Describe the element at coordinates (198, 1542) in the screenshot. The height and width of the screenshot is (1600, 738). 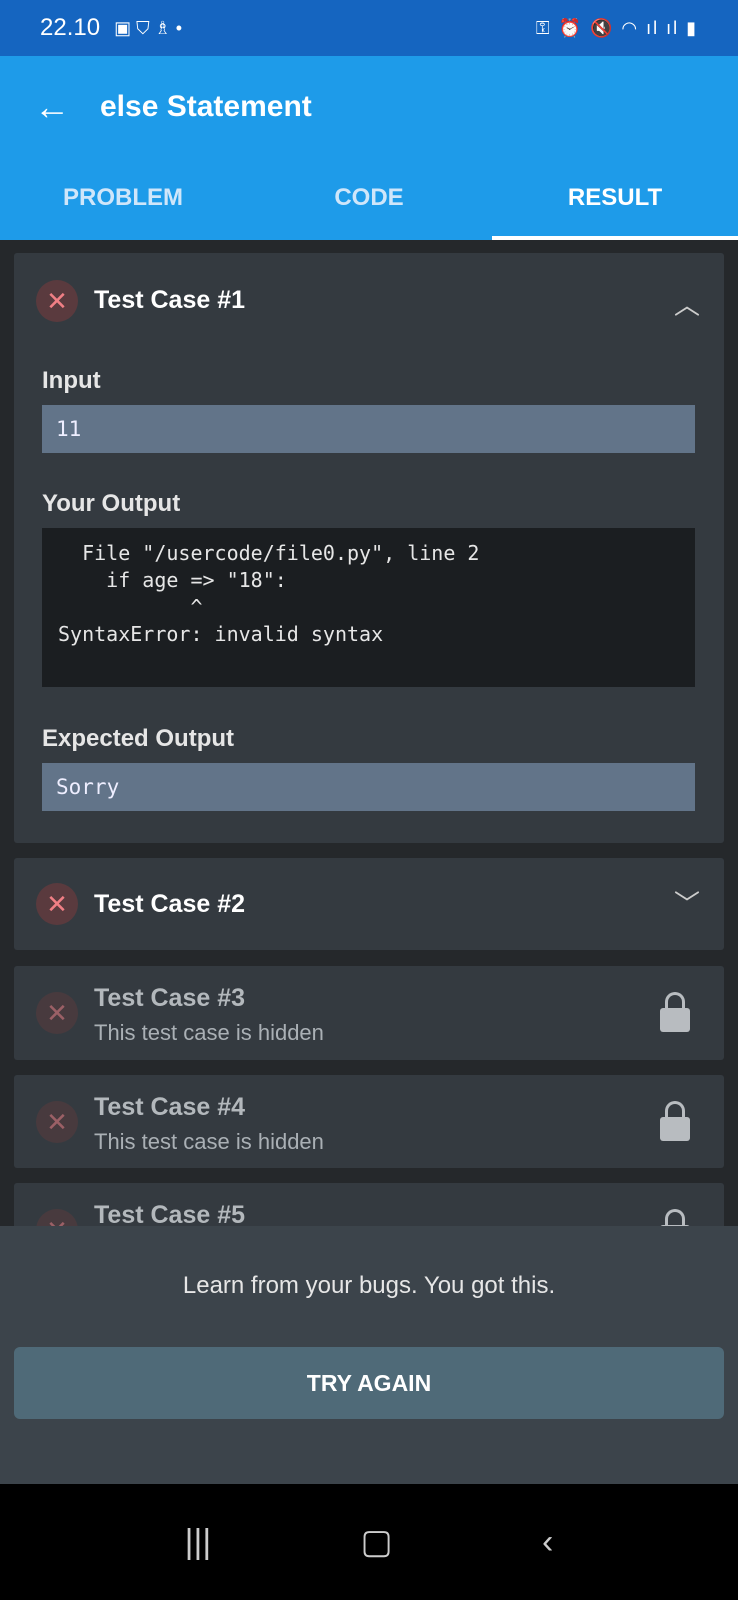
I see `recents-icon: |||` at that location.